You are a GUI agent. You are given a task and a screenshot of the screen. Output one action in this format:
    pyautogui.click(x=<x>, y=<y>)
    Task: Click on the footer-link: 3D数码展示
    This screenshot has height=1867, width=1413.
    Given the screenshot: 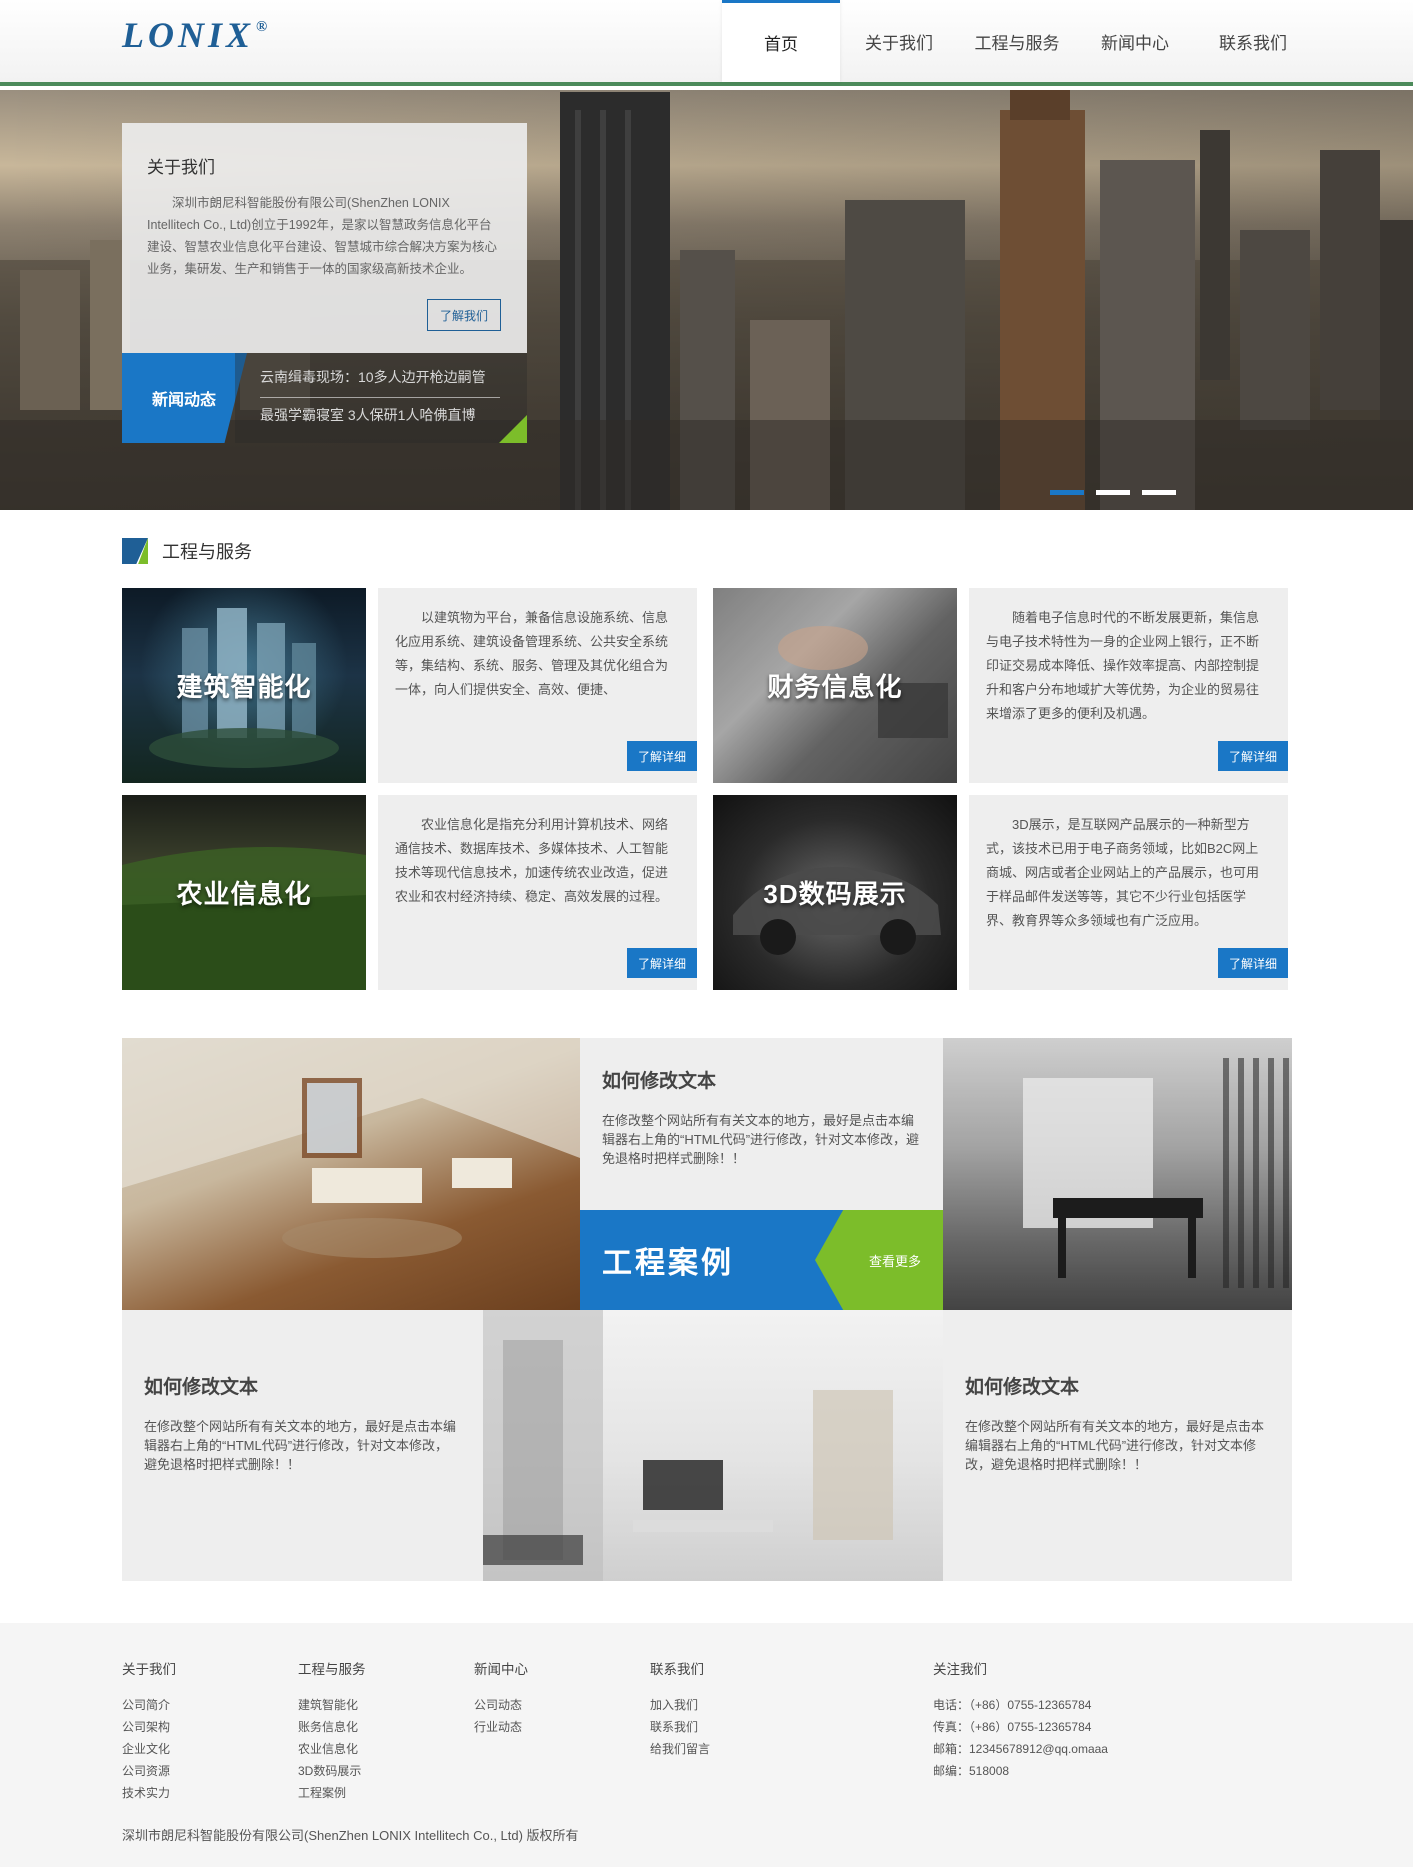 What is the action you would take?
    pyautogui.click(x=332, y=1771)
    